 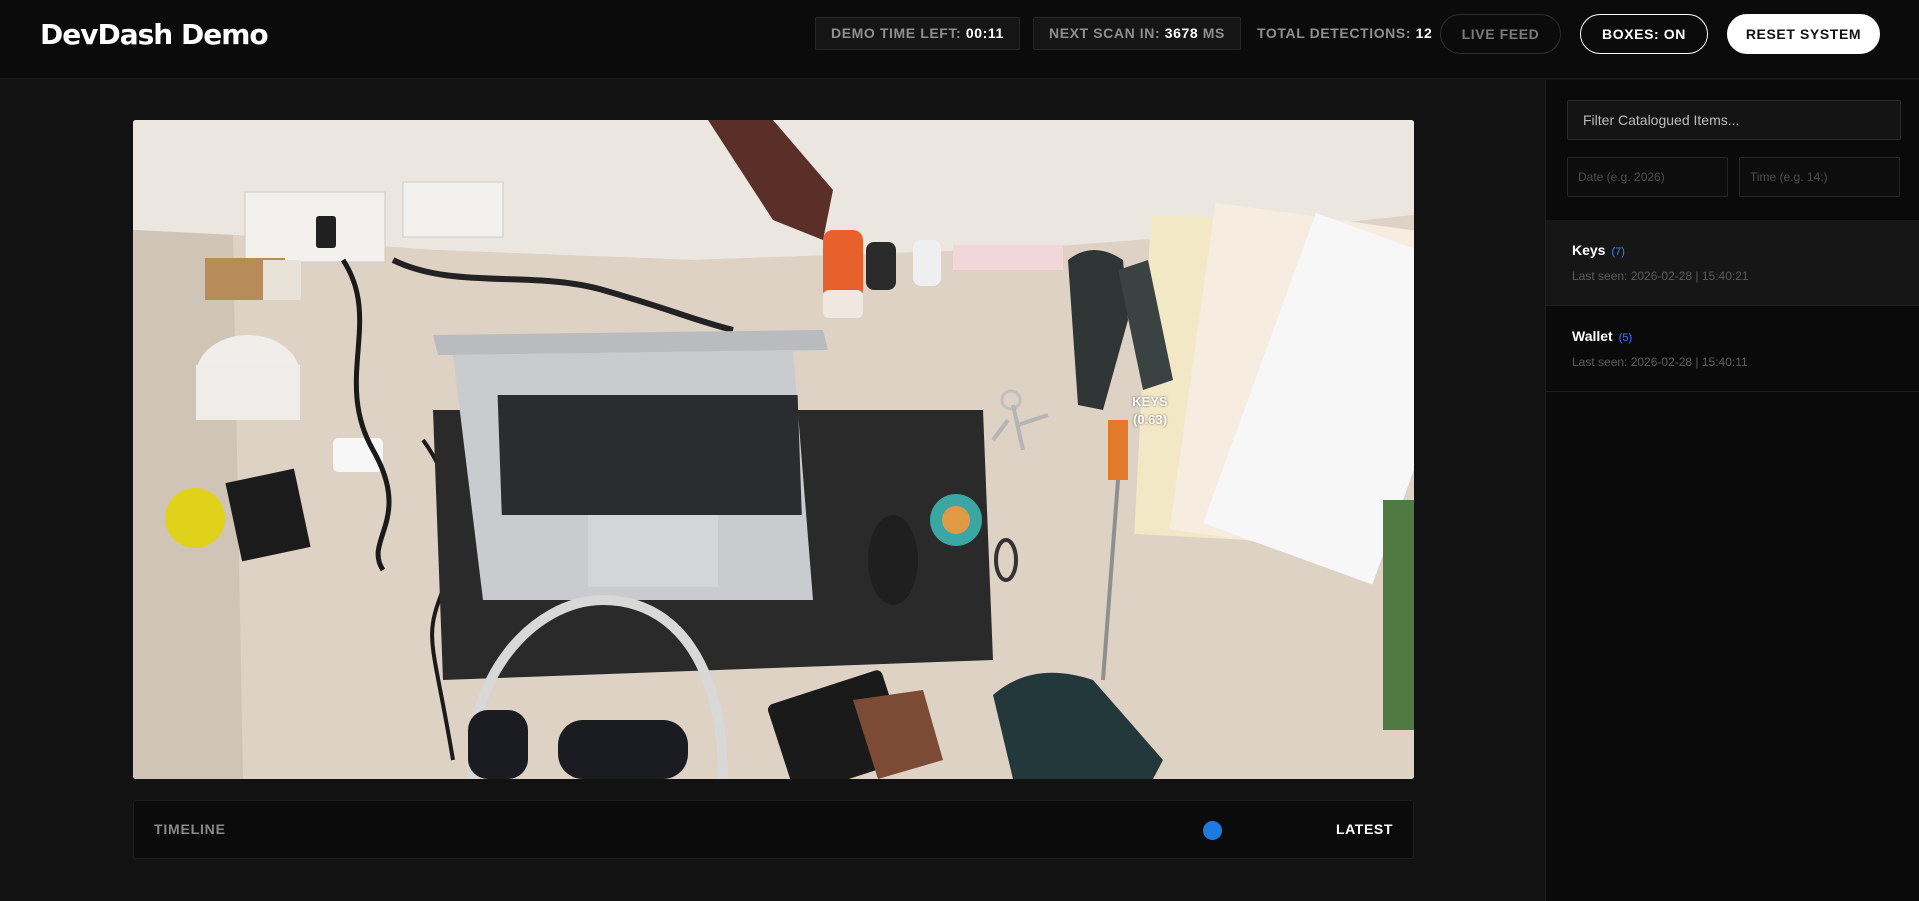 I want to click on timeline-label: TIMELINE, so click(x=190, y=829).